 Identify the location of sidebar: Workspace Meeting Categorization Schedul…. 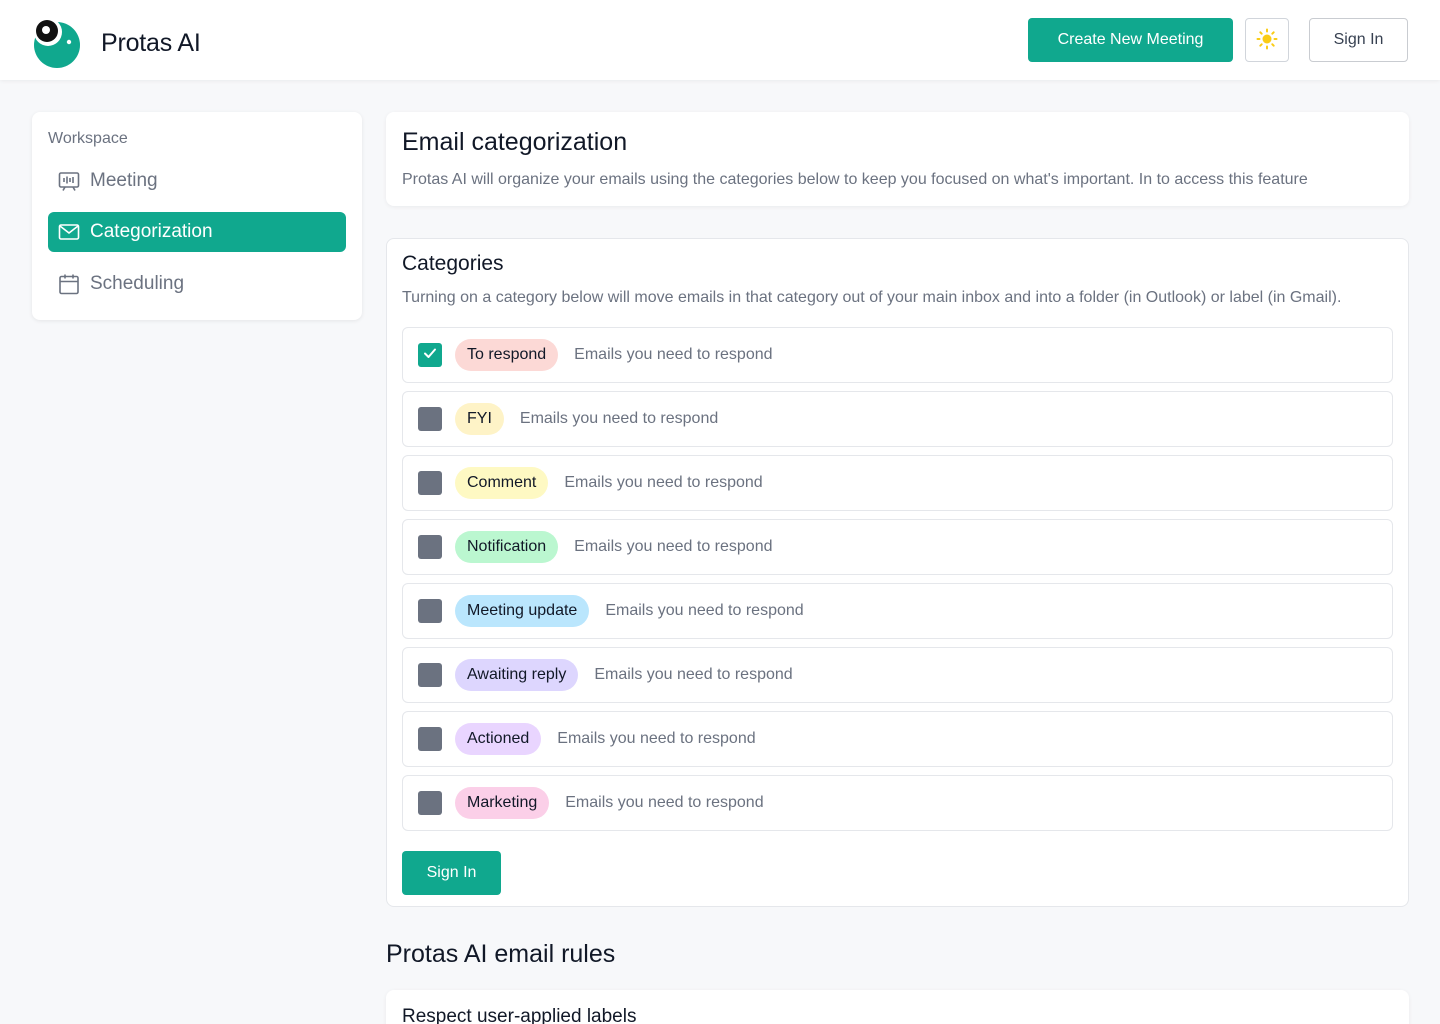
(197, 216).